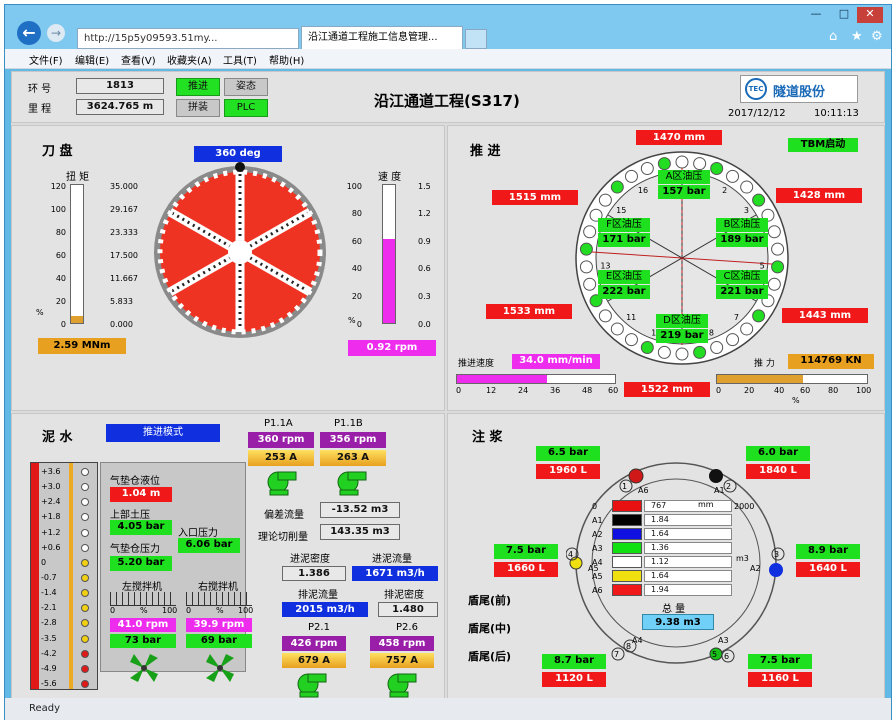 The height and width of the screenshot is (724, 896). I want to click on pump-p11a-icon, so click(282, 483).